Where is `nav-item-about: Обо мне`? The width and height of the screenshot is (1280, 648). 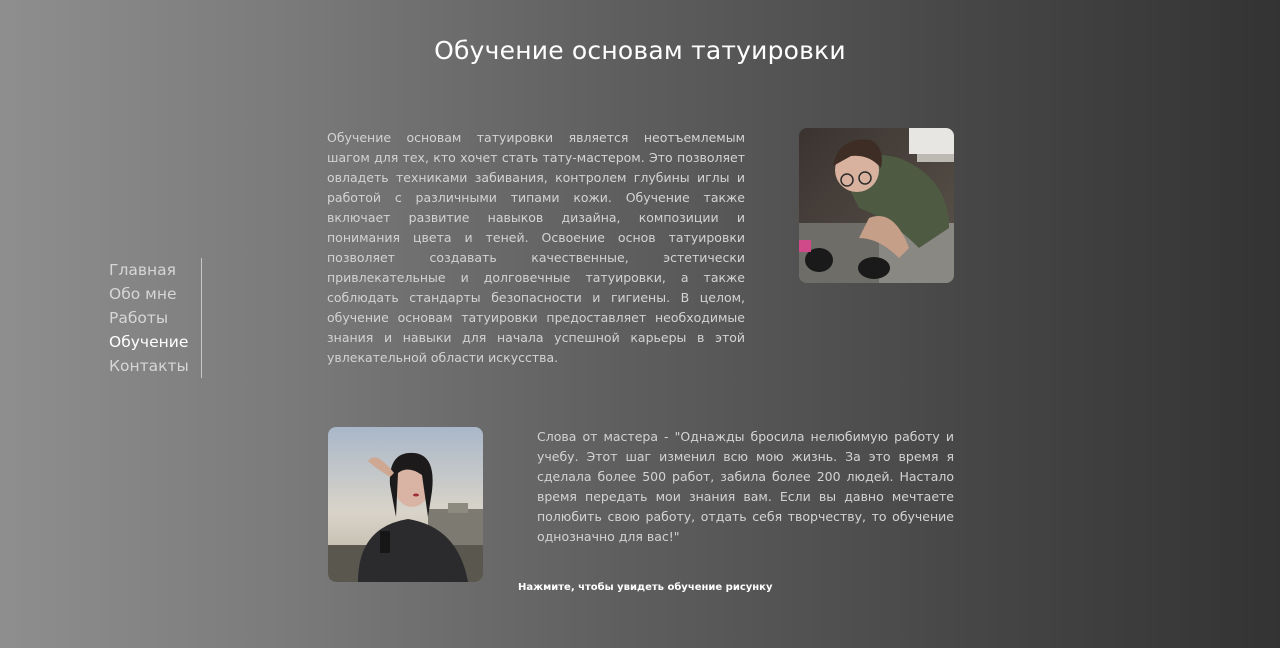
nav-item-about: Обо мне is located at coordinates (155, 294).